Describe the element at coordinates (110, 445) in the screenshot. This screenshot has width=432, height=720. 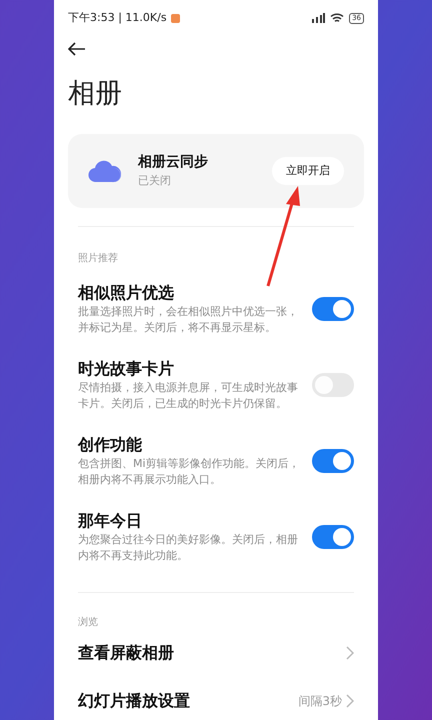
I see `setting-title: 创作功能` at that location.